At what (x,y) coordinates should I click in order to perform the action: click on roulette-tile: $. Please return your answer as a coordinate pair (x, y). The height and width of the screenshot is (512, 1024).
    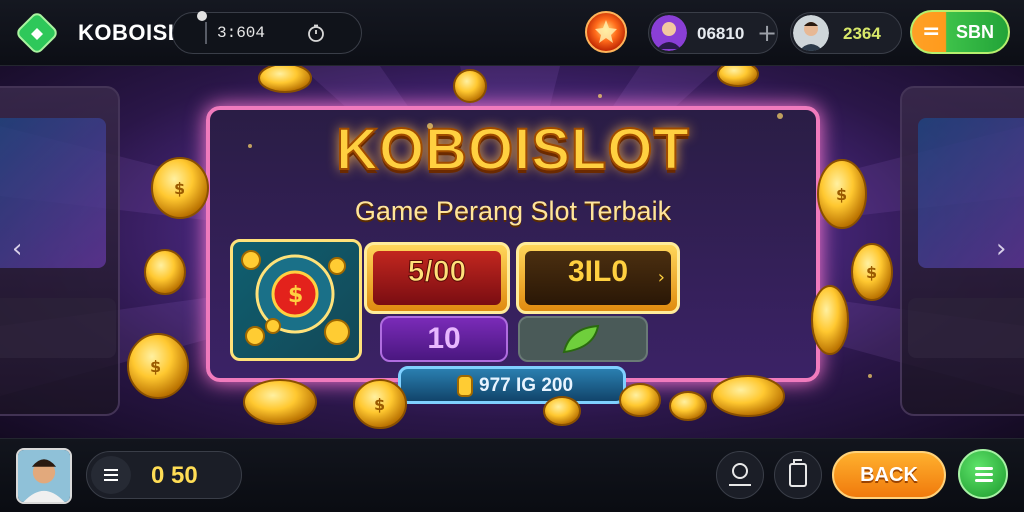
    Looking at the image, I should click on (296, 300).